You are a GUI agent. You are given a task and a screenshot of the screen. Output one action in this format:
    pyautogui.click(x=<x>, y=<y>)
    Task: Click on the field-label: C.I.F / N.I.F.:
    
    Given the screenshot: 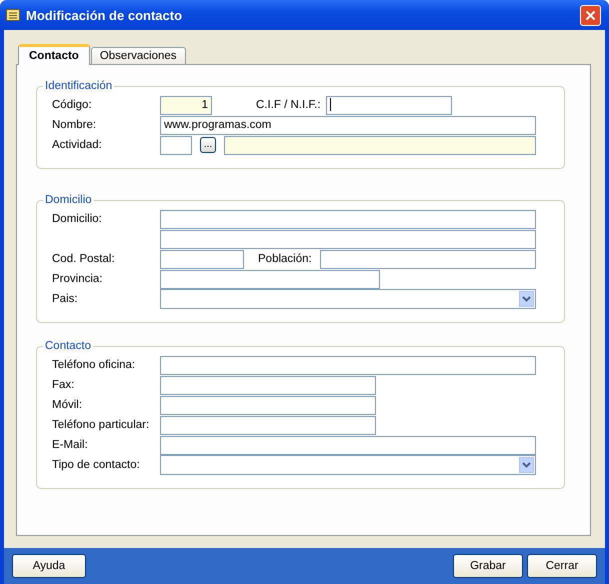 What is the action you would take?
    pyautogui.click(x=289, y=105)
    